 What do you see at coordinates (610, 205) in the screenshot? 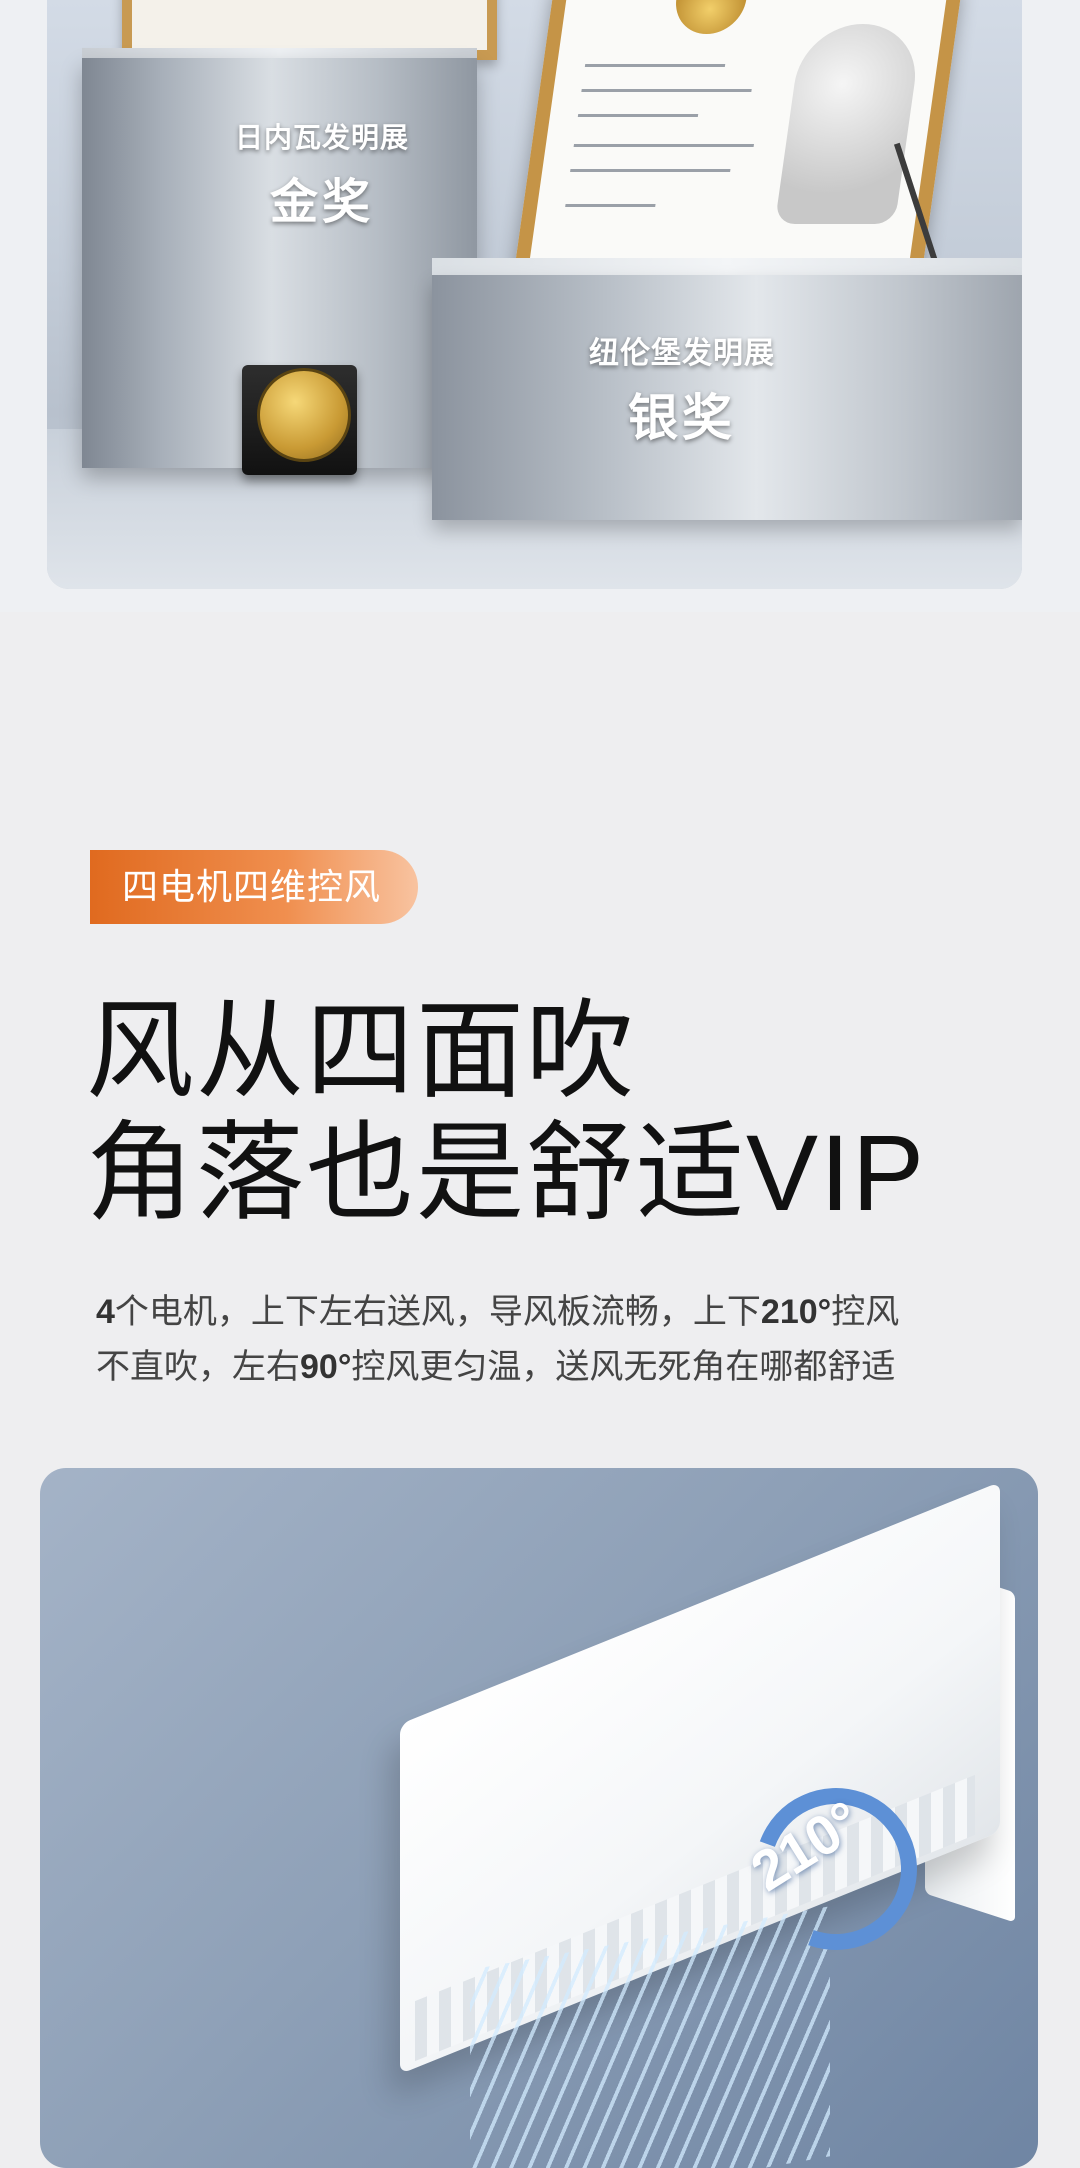
I see `certificate-signature-line` at bounding box center [610, 205].